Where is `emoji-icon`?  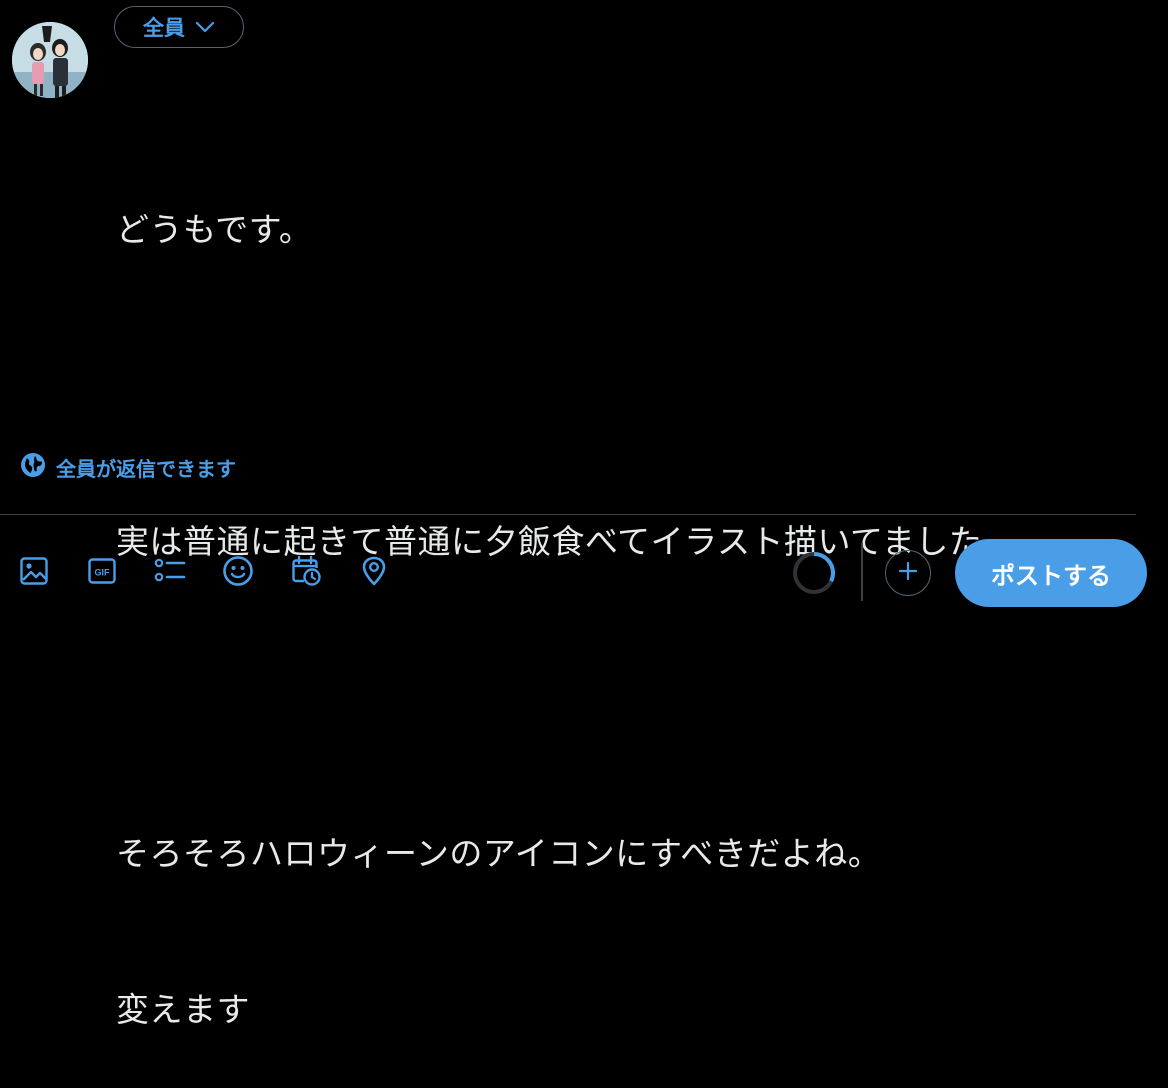 emoji-icon is located at coordinates (238, 573).